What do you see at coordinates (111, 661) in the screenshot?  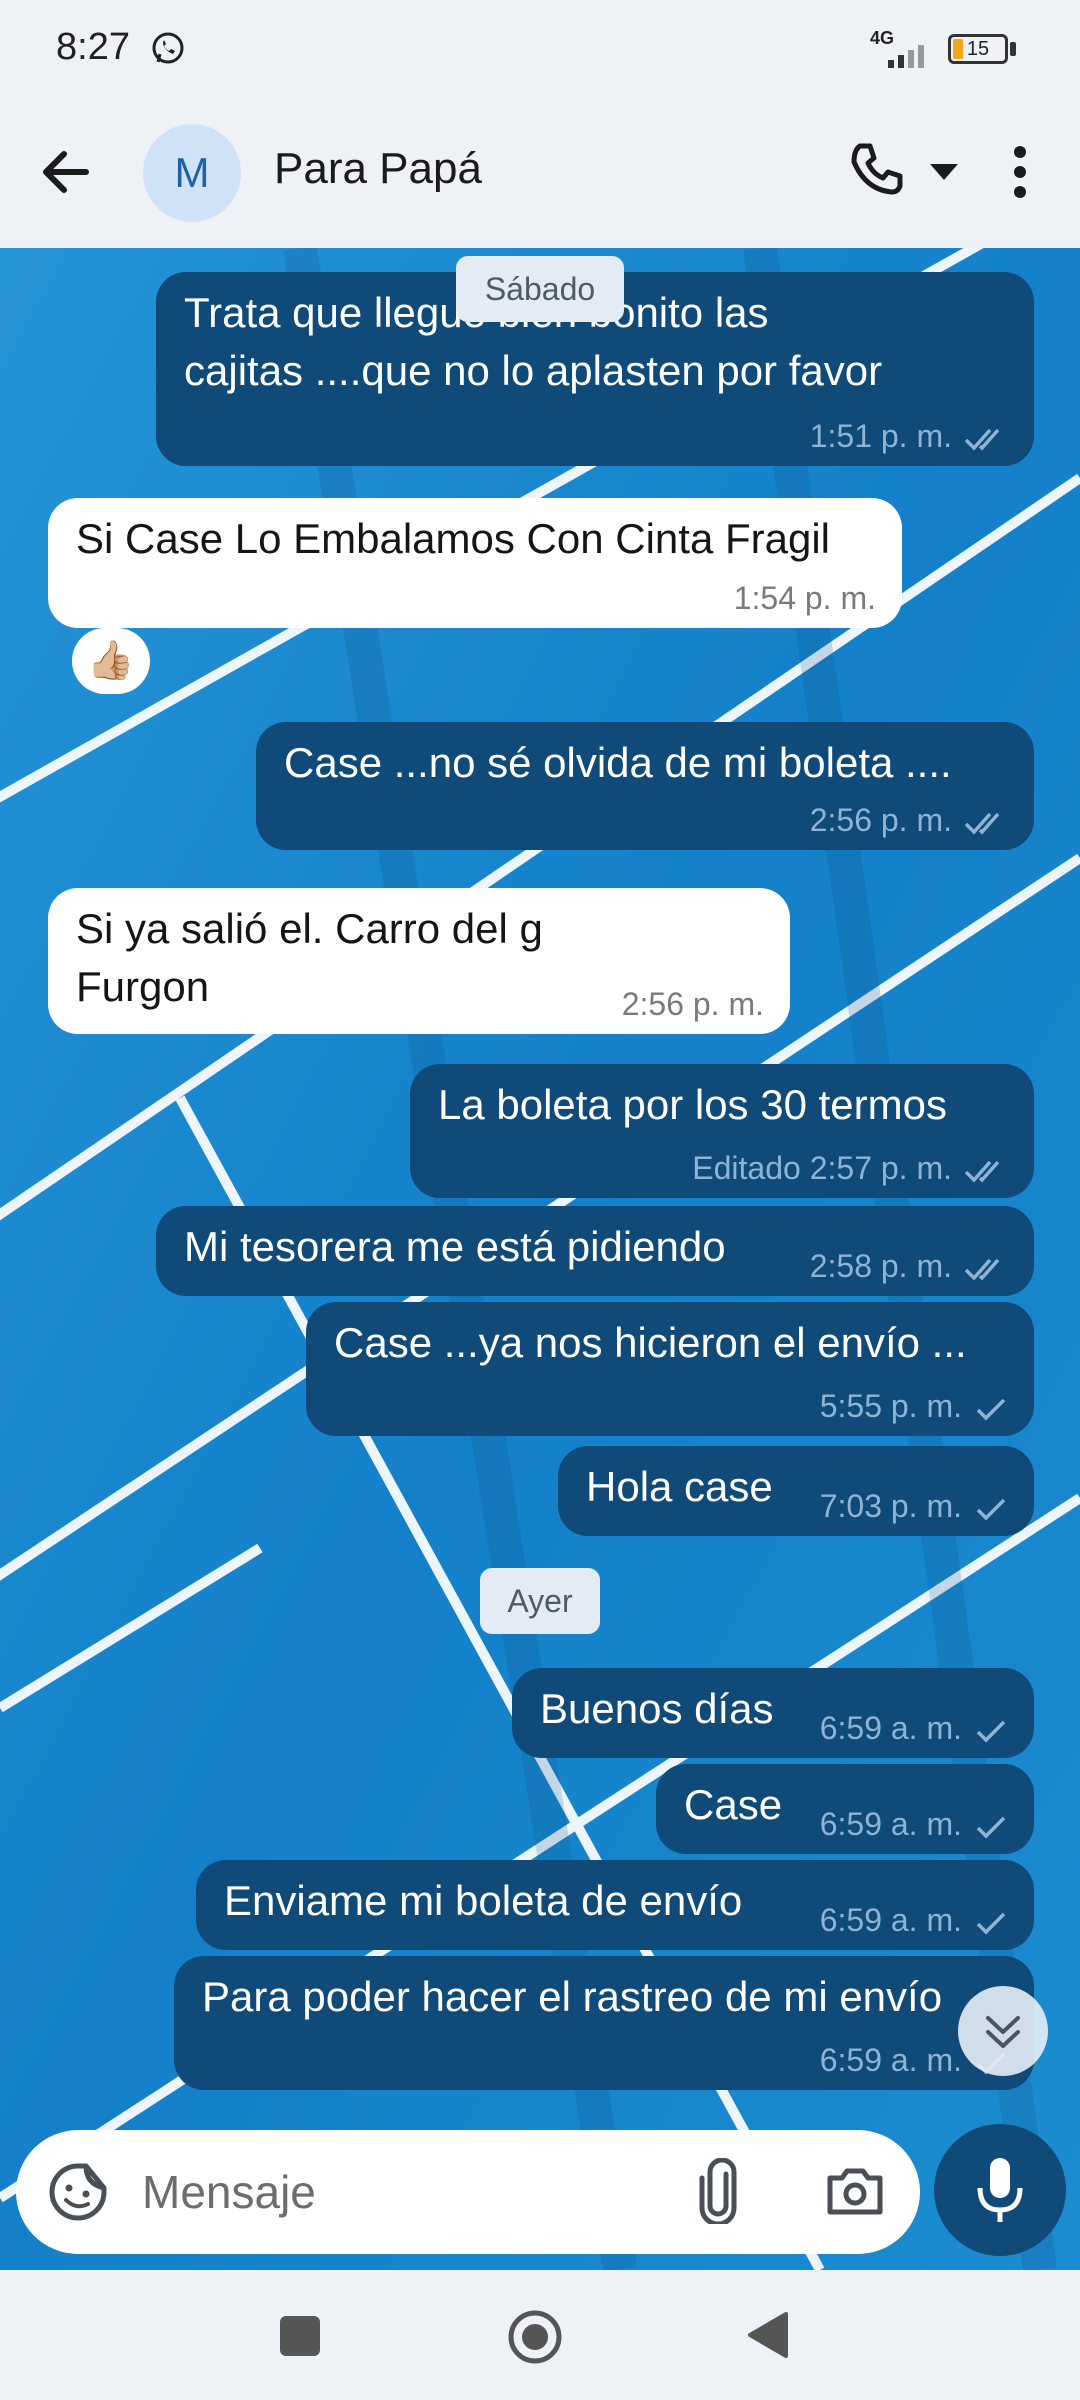 I see `reaction-thumbs-up: 👍🏼` at bounding box center [111, 661].